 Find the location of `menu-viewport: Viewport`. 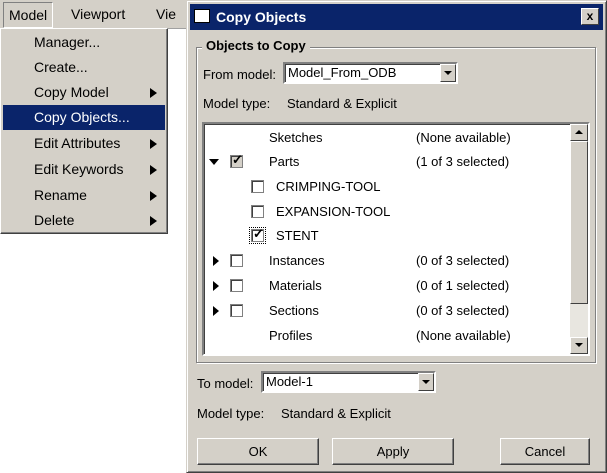

menu-viewport: Viewport is located at coordinates (98, 14).